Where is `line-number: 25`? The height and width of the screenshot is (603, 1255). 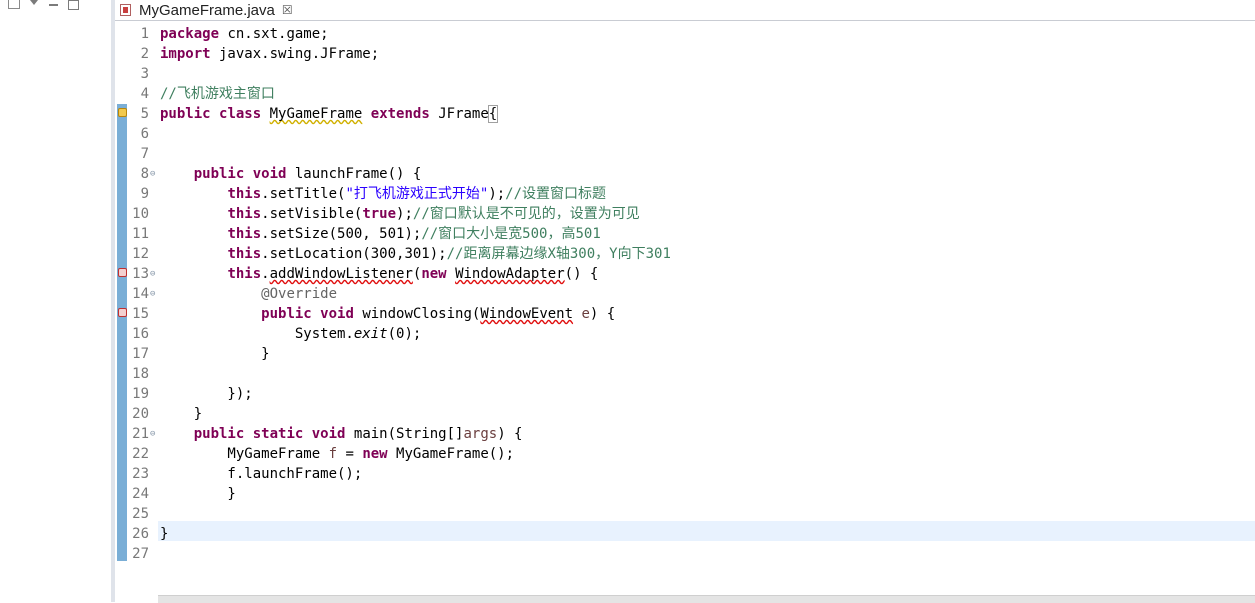
line-number: 25 is located at coordinates (140, 514).